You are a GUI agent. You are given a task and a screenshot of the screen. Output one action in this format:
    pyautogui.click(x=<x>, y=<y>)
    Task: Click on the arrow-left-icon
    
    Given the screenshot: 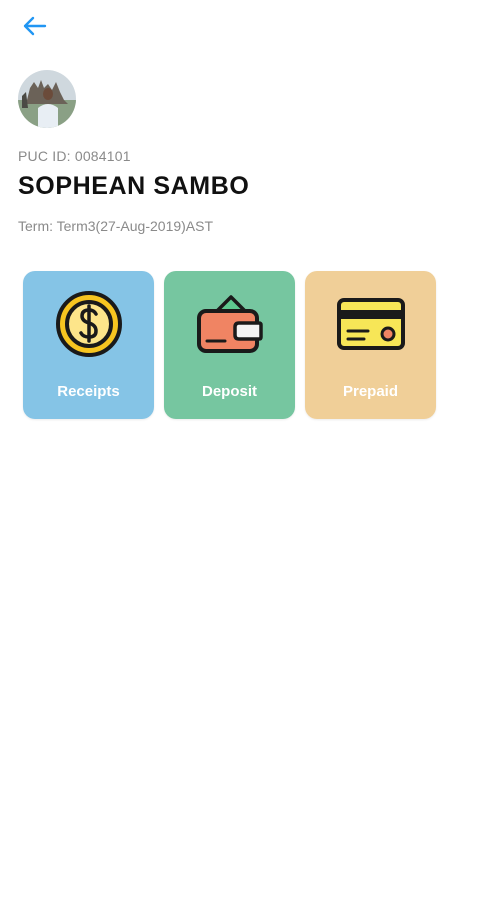 What is the action you would take?
    pyautogui.click(x=35, y=26)
    